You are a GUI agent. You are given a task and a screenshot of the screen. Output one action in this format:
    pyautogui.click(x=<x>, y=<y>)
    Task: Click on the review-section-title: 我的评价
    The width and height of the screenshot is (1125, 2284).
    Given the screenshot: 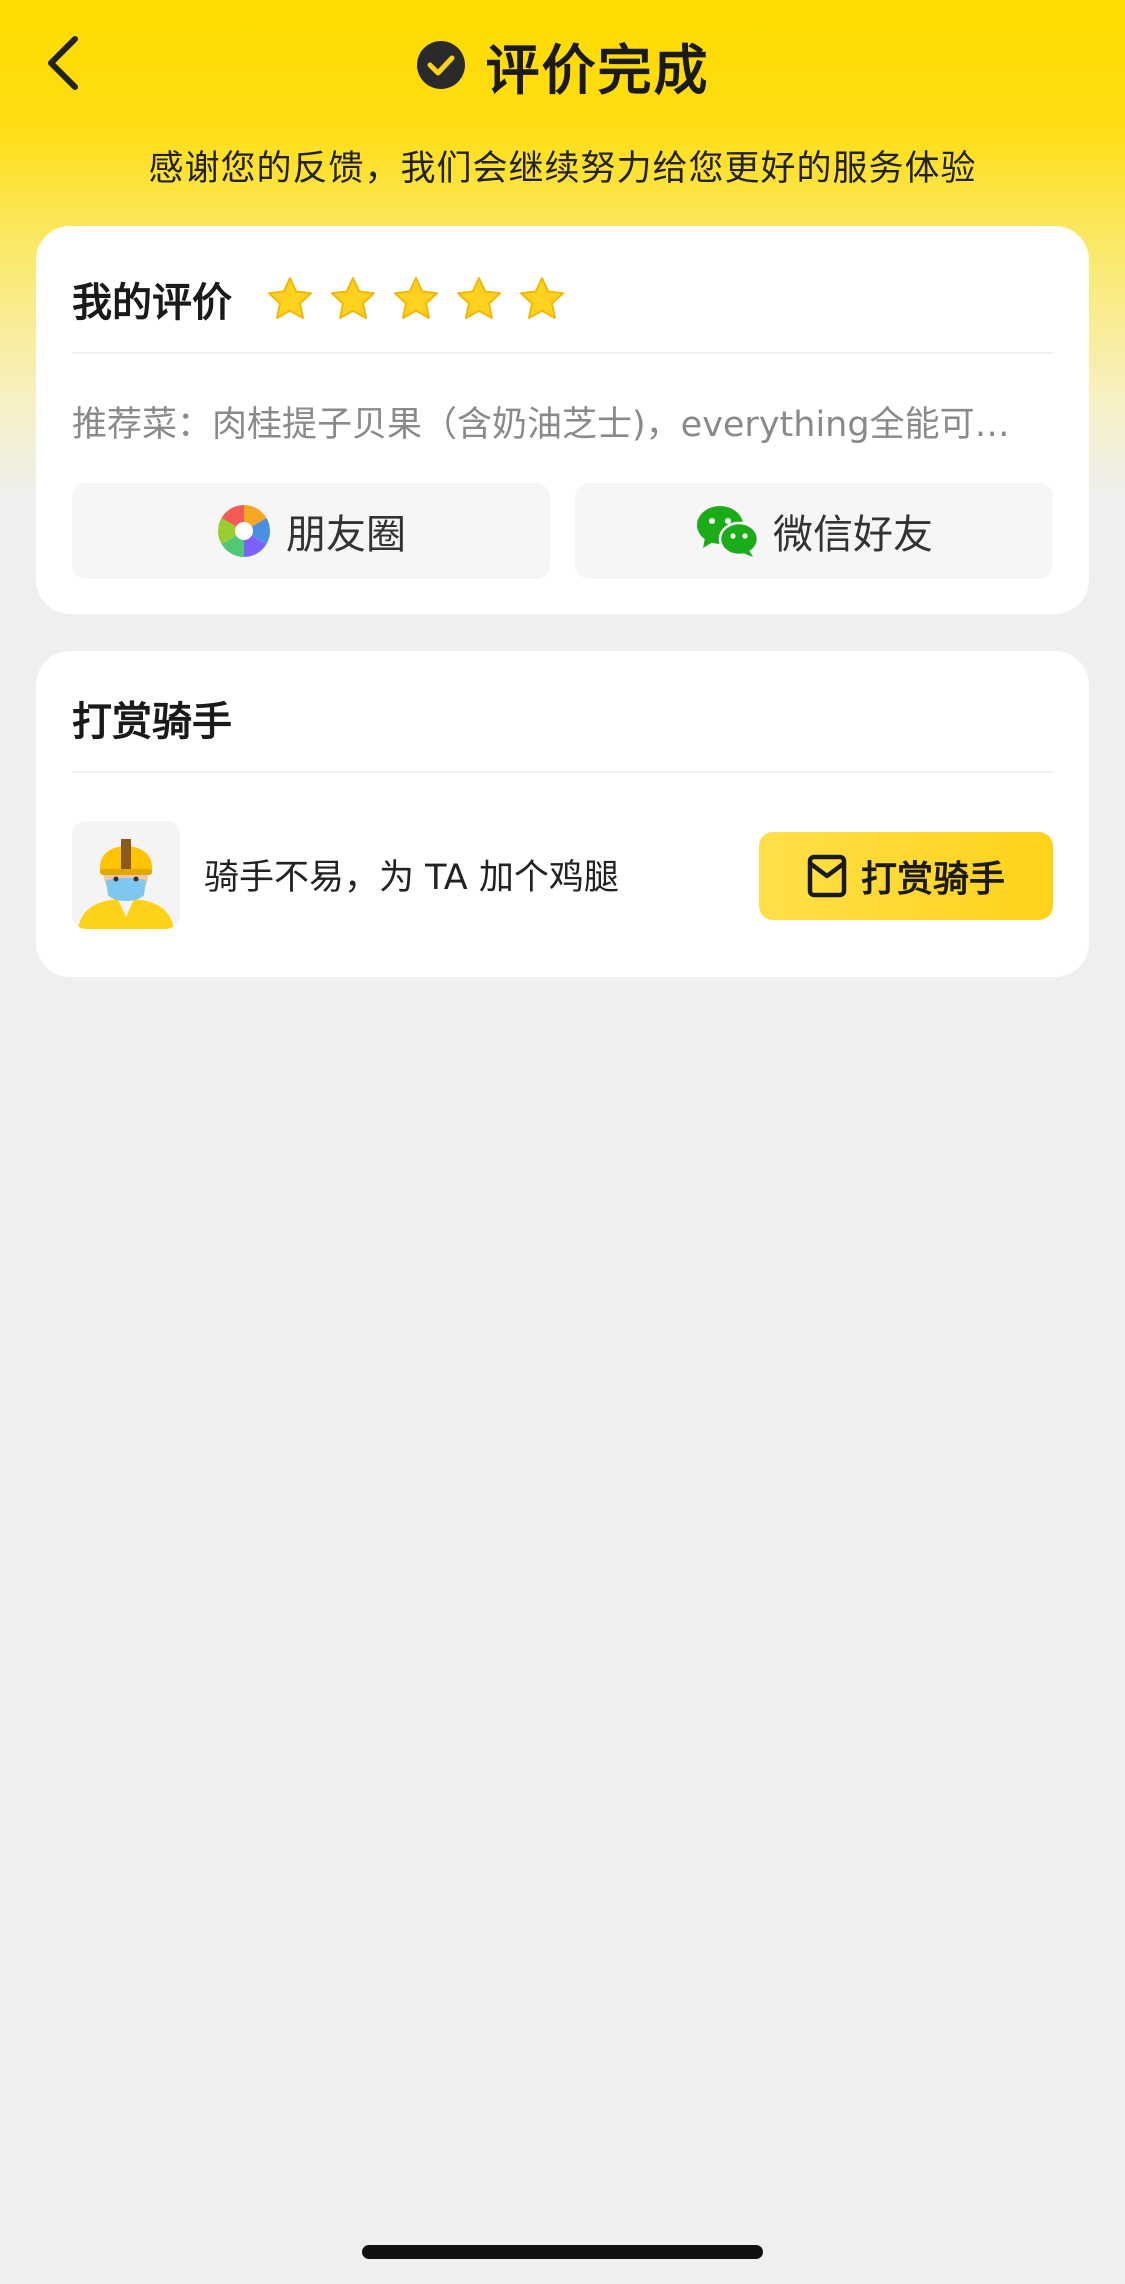 What is the action you would take?
    pyautogui.click(x=152, y=303)
    